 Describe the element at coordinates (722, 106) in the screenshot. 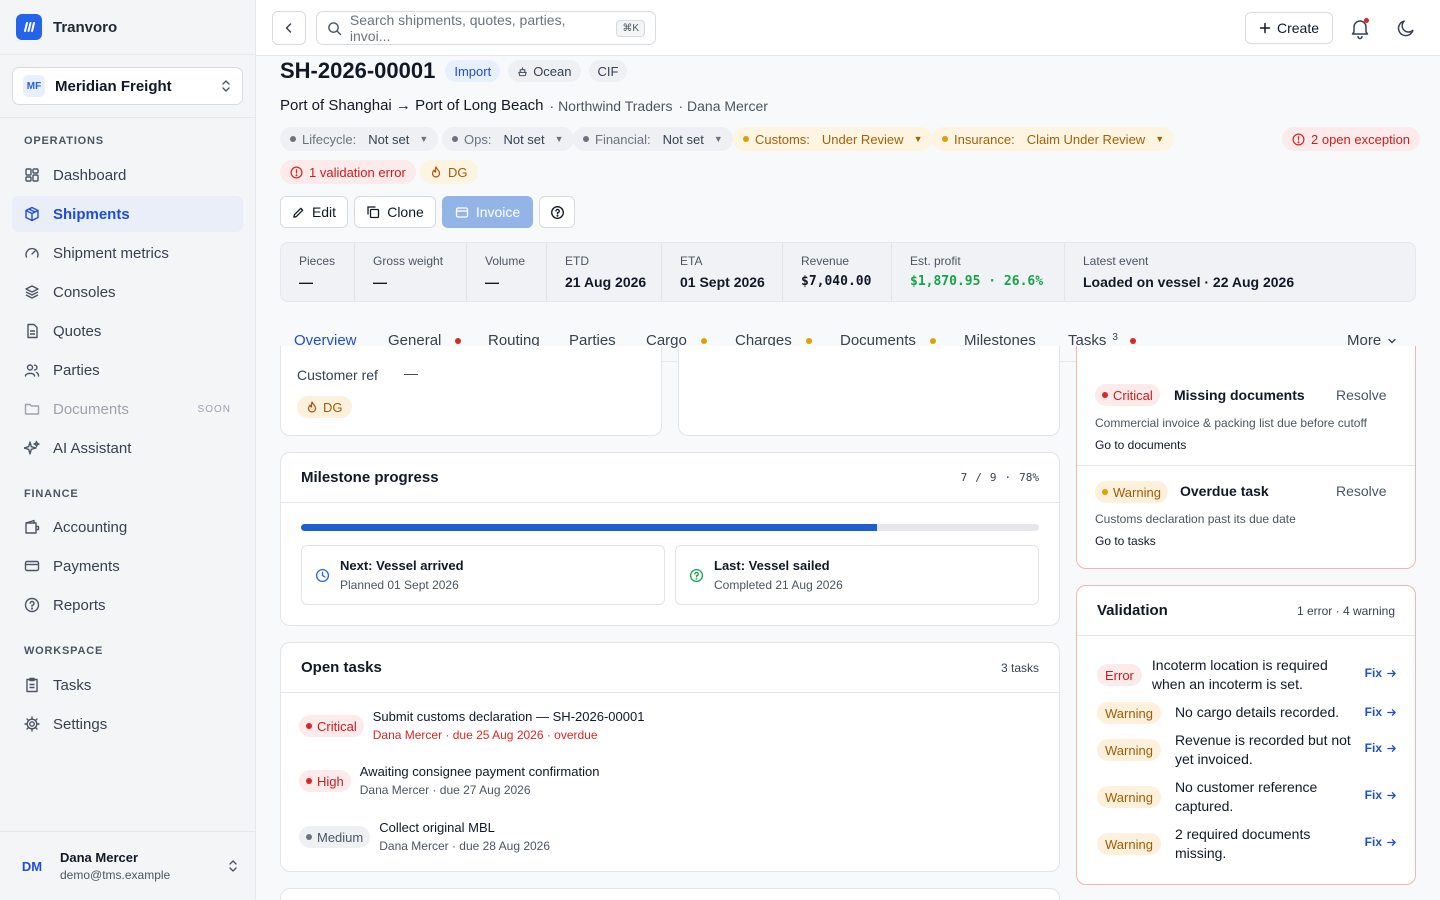

I see `owner-link: · Dana Mercer` at that location.